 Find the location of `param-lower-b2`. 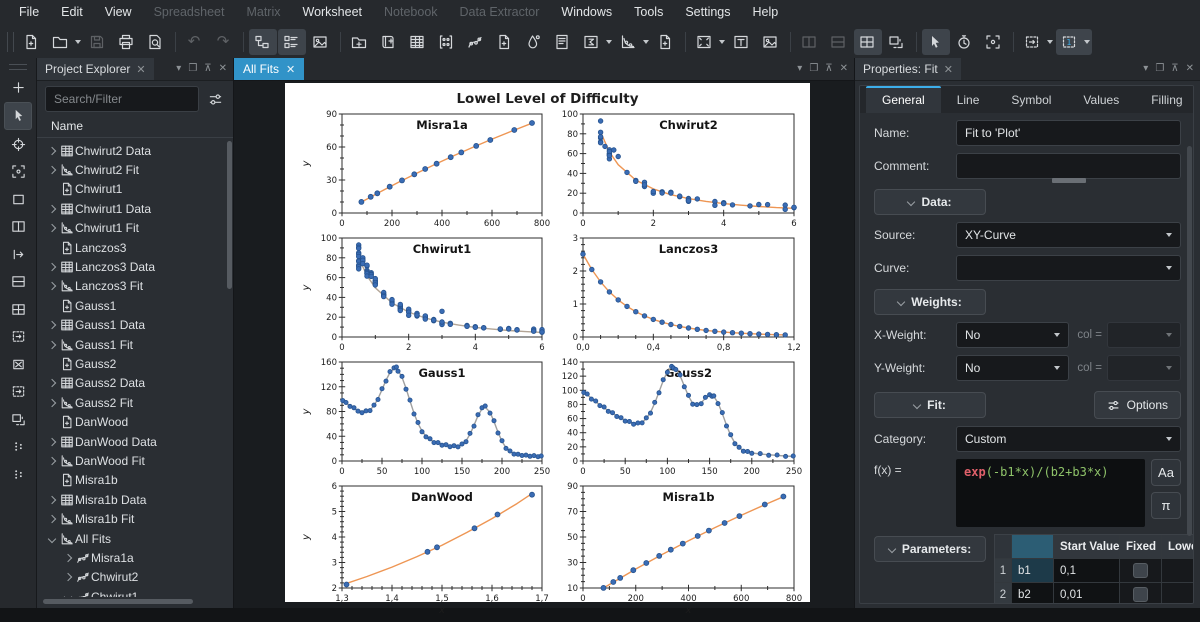

param-lower-b2 is located at coordinates (1178, 593).